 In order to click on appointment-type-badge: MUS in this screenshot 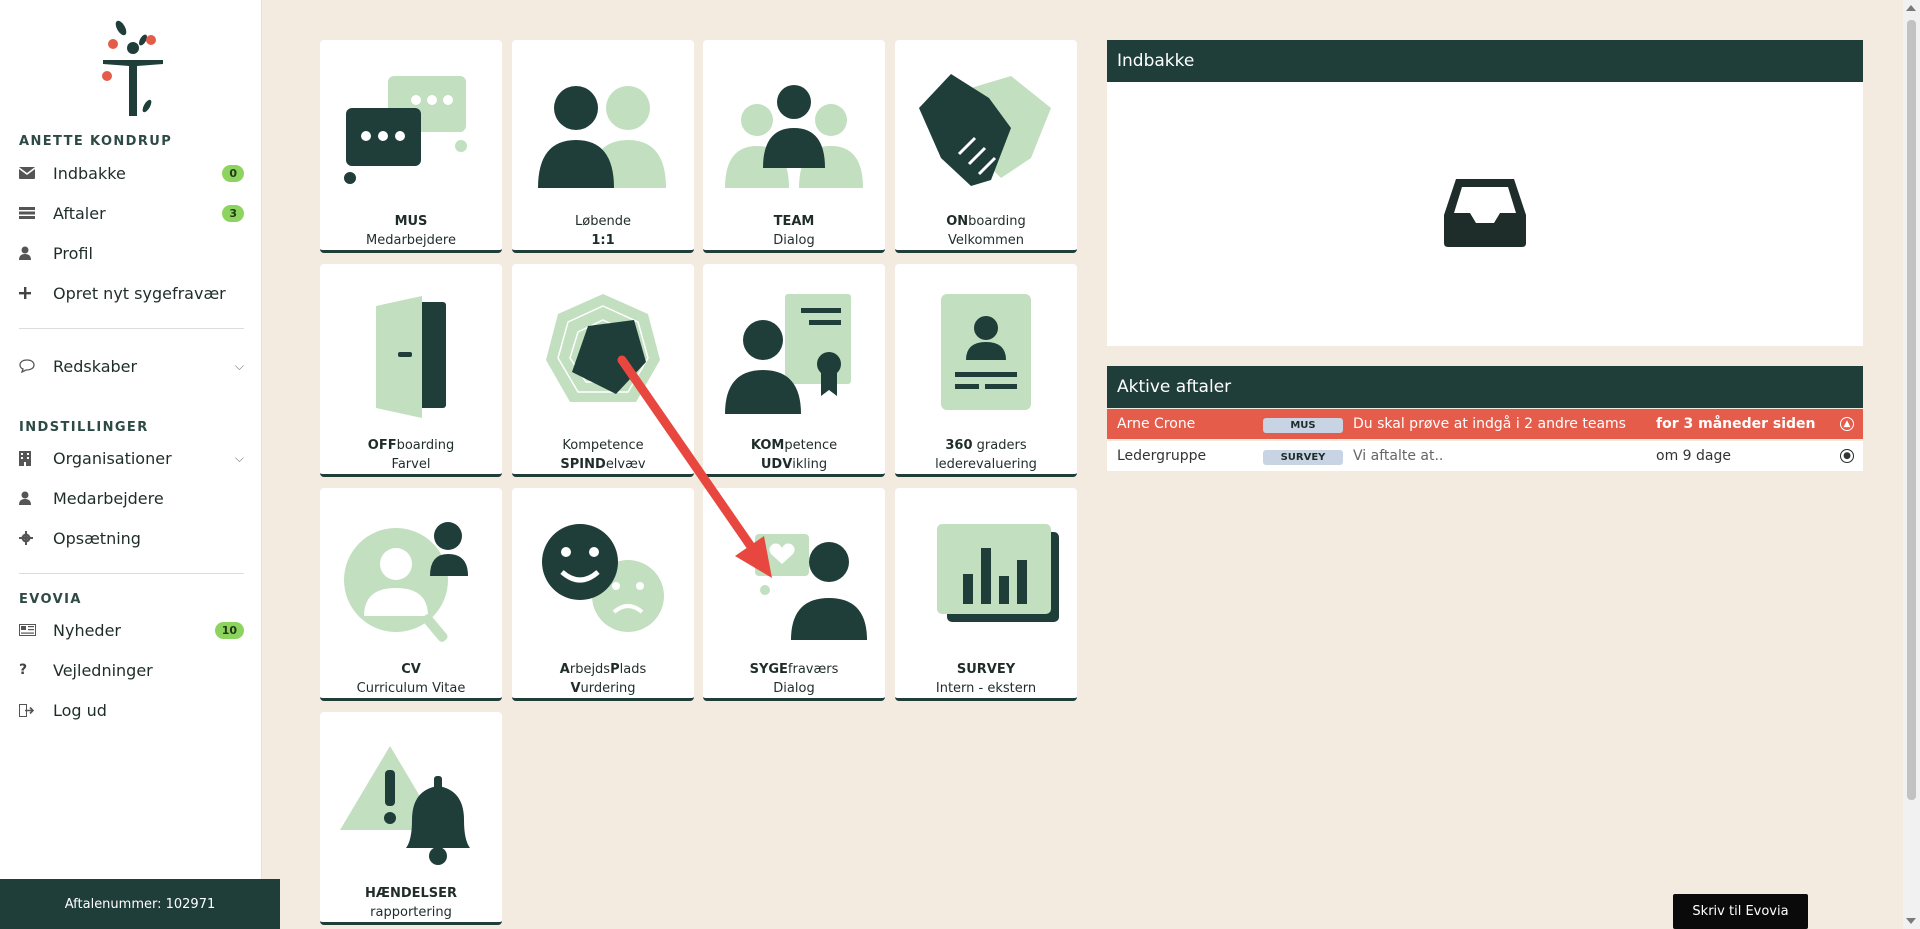, I will do `click(1303, 425)`.